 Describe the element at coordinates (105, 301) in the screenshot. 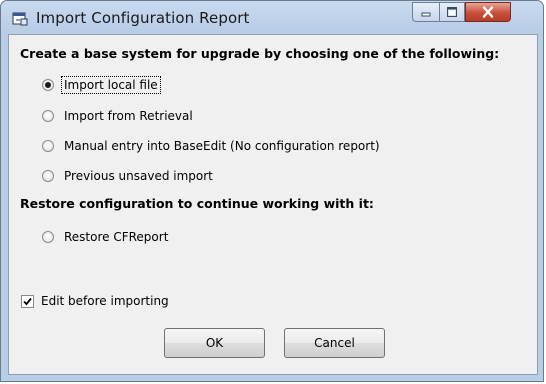

I see `checkbox-label: Edit before importing` at that location.